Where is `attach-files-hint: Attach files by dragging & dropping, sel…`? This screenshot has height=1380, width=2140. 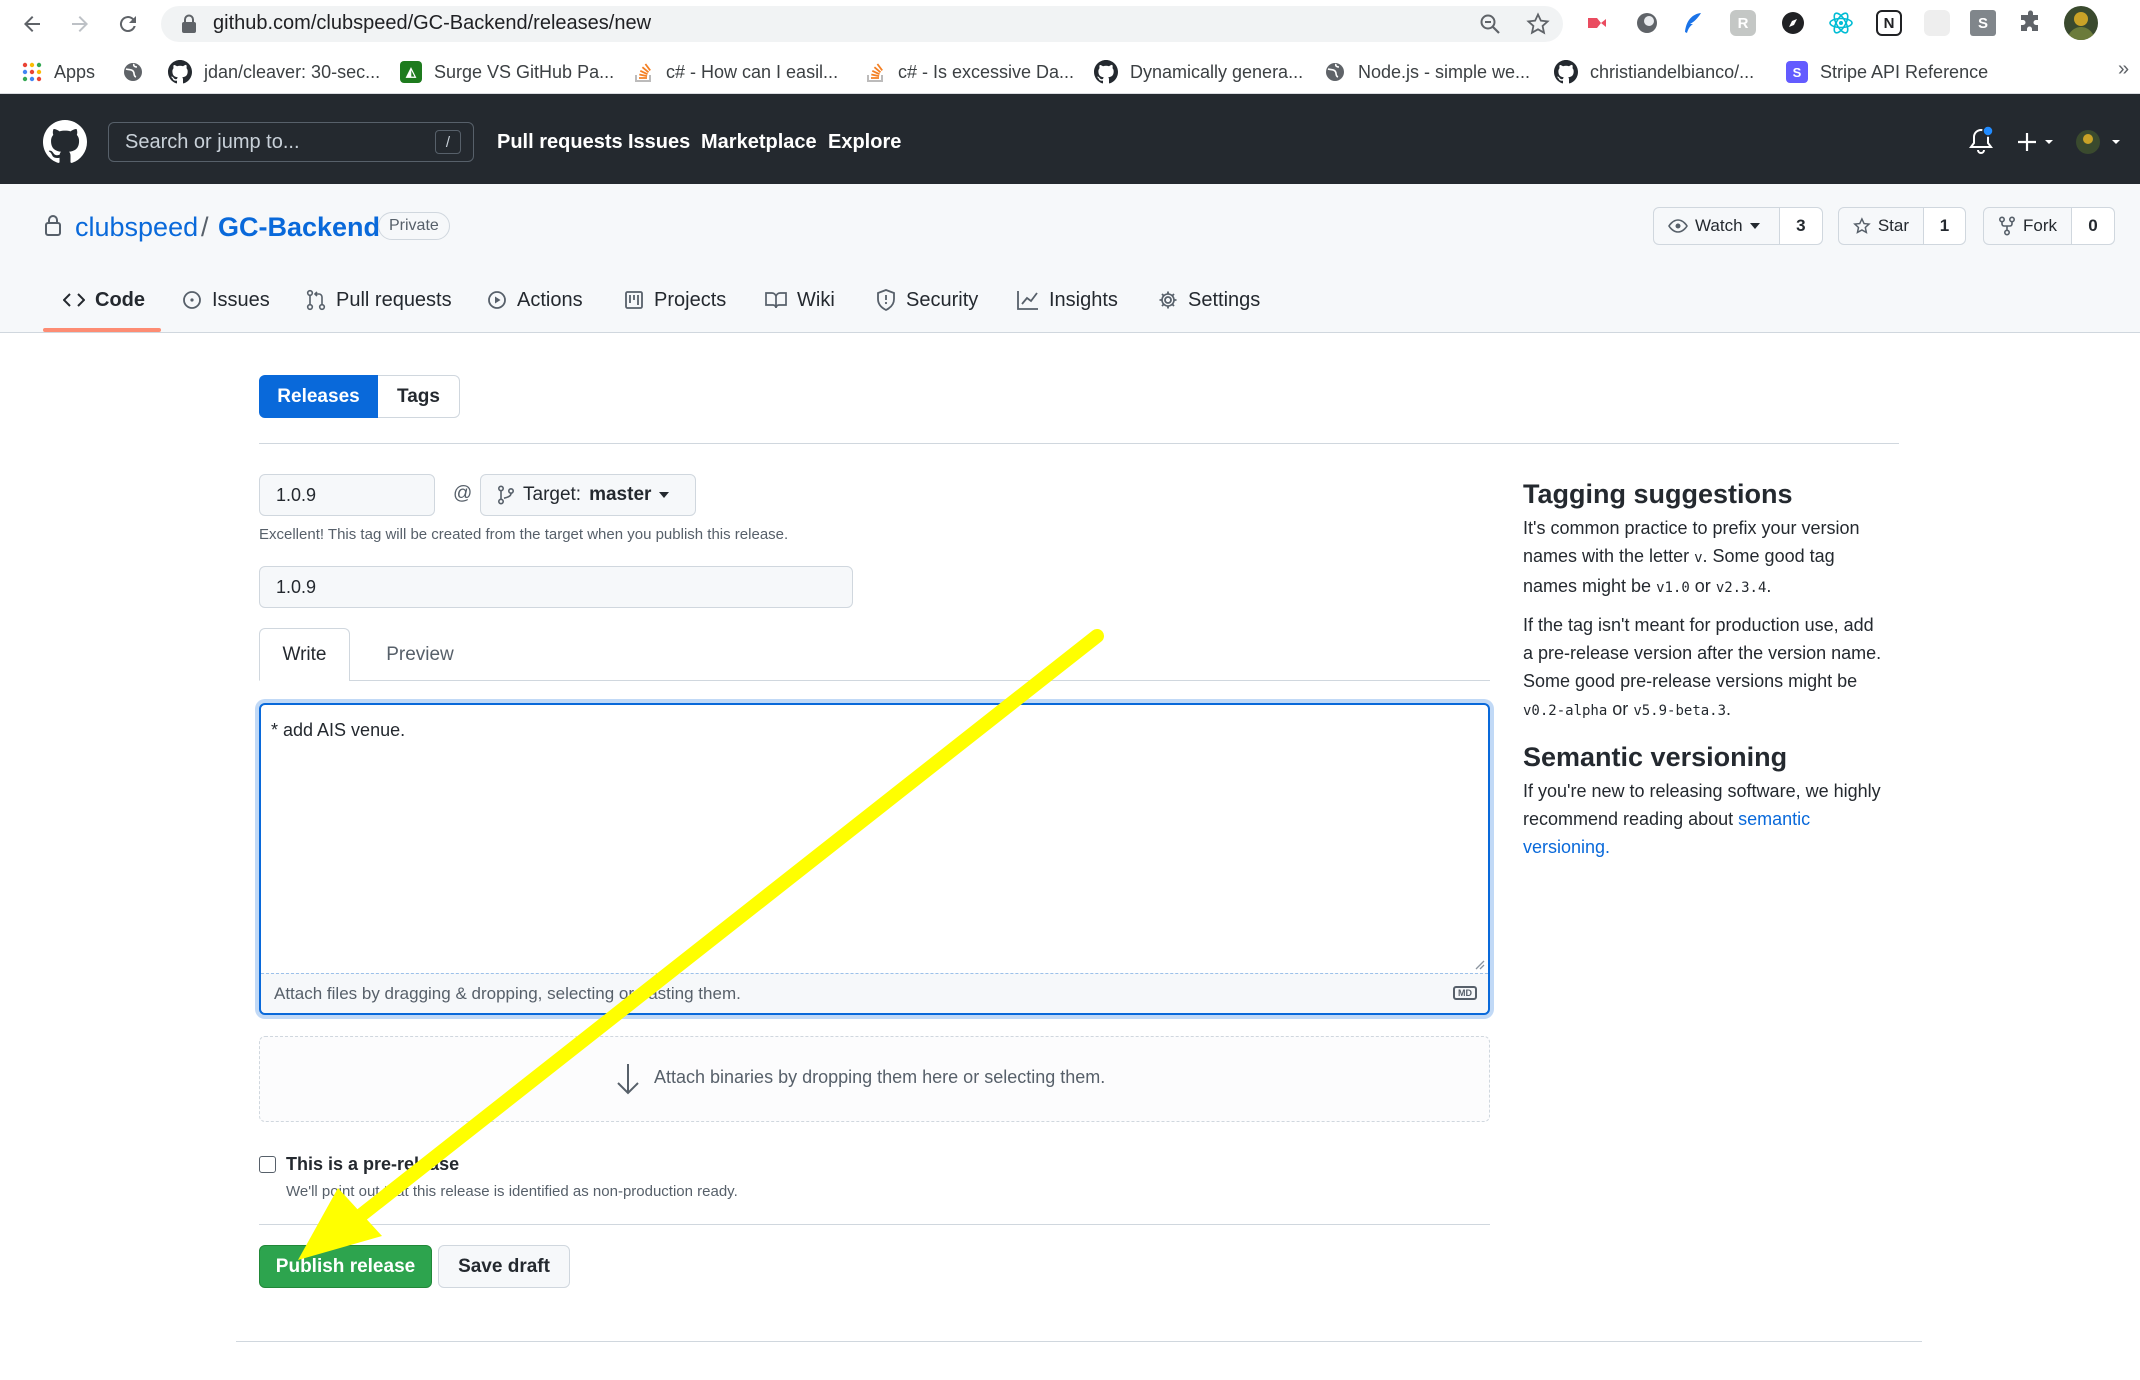 attach-files-hint: Attach files by dragging & dropping, sel… is located at coordinates (507, 994).